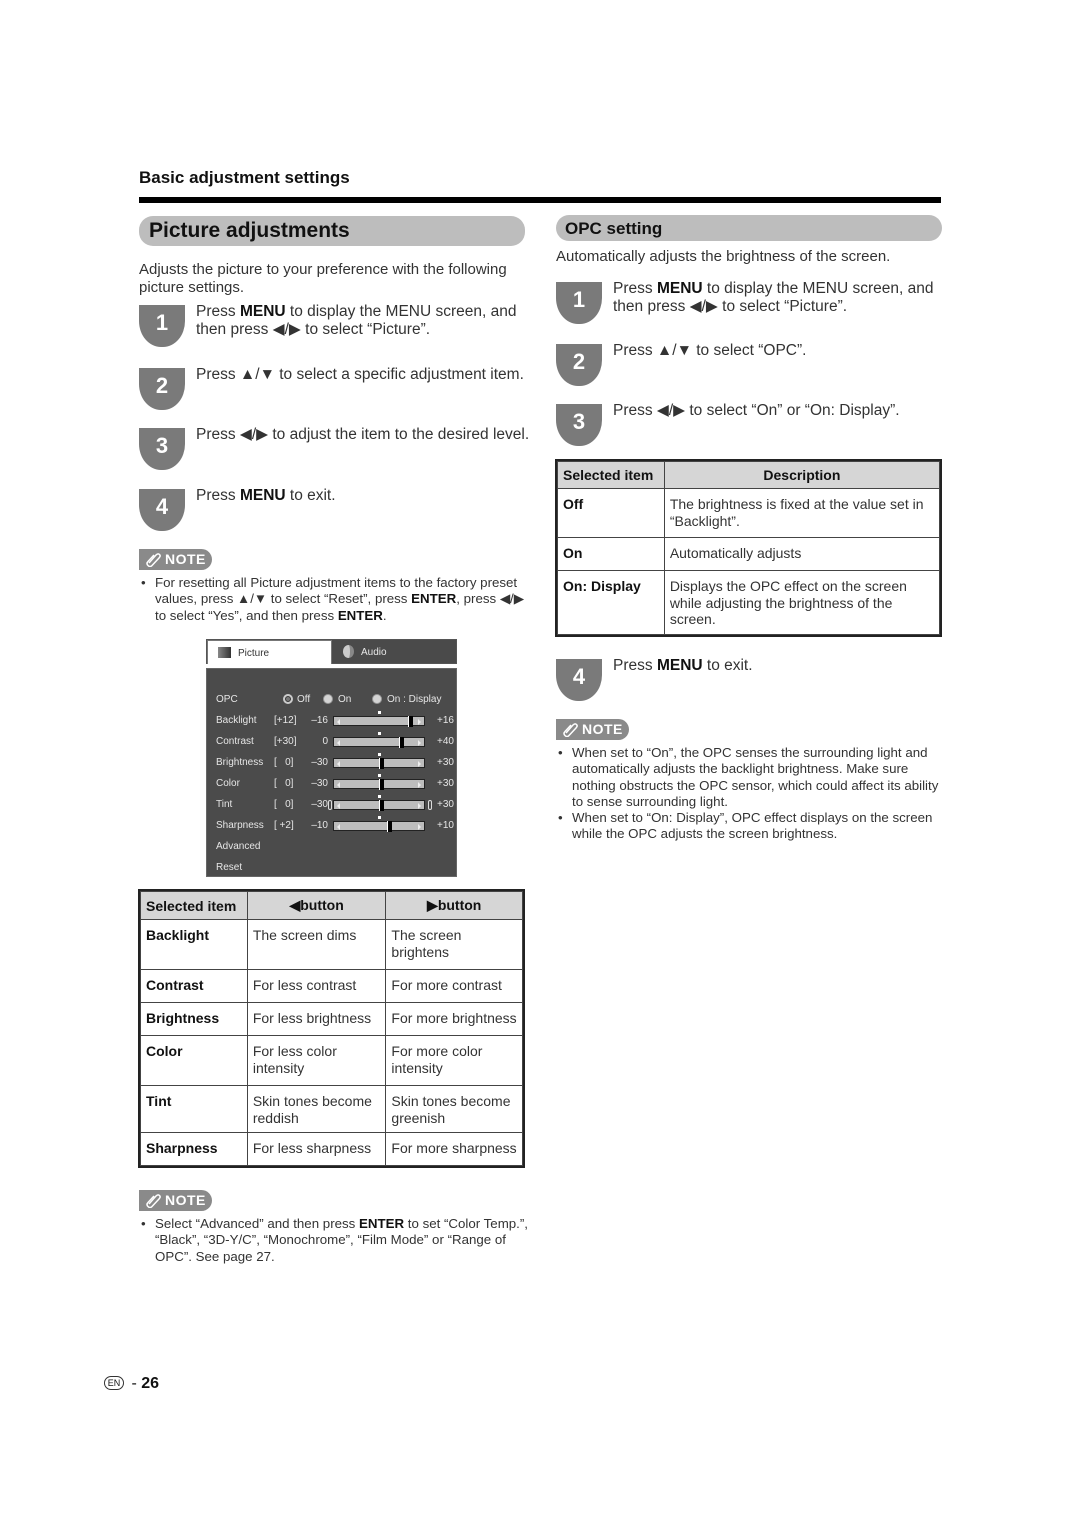  What do you see at coordinates (802, 554) in the screenshot?
I see `description-cell: Automatically adjusts` at bounding box center [802, 554].